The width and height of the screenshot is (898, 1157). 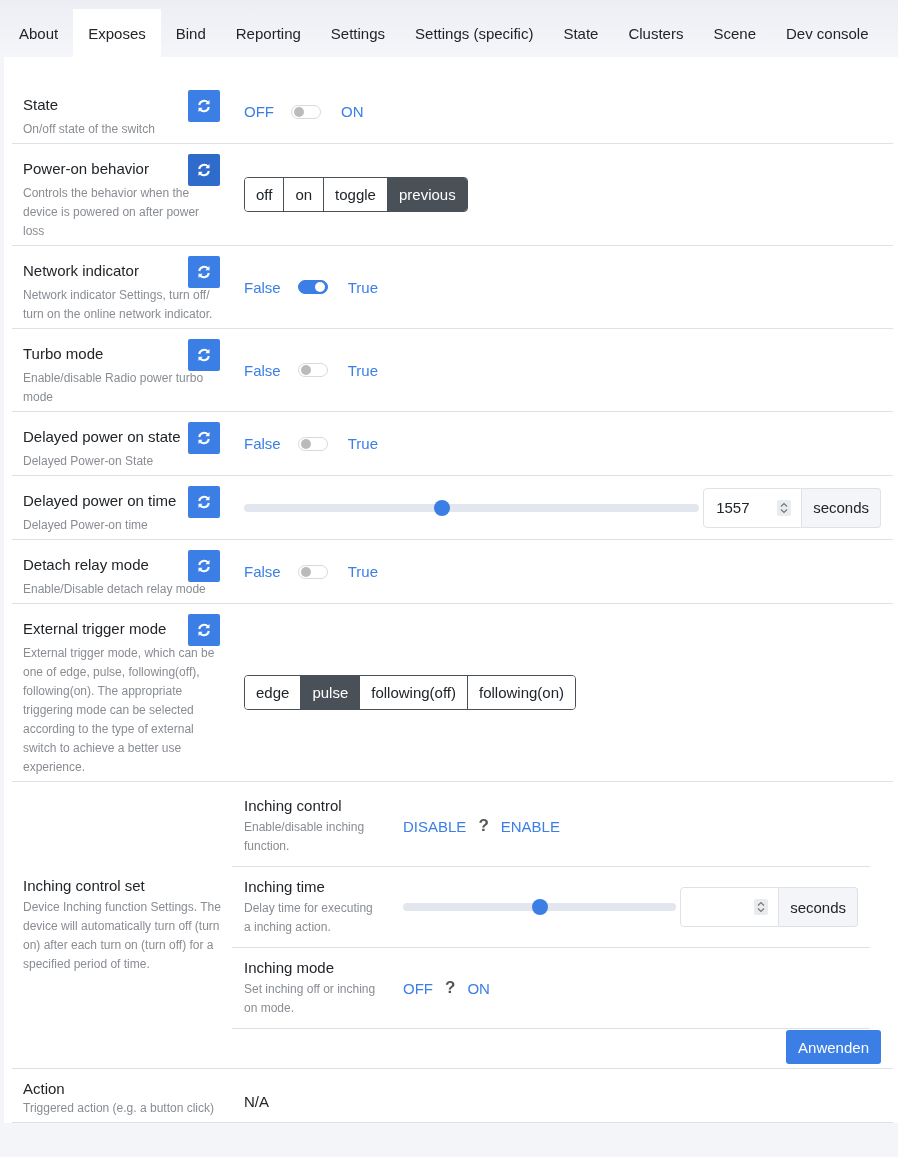 What do you see at coordinates (530, 826) in the screenshot?
I see `on-label: ENABLE` at bounding box center [530, 826].